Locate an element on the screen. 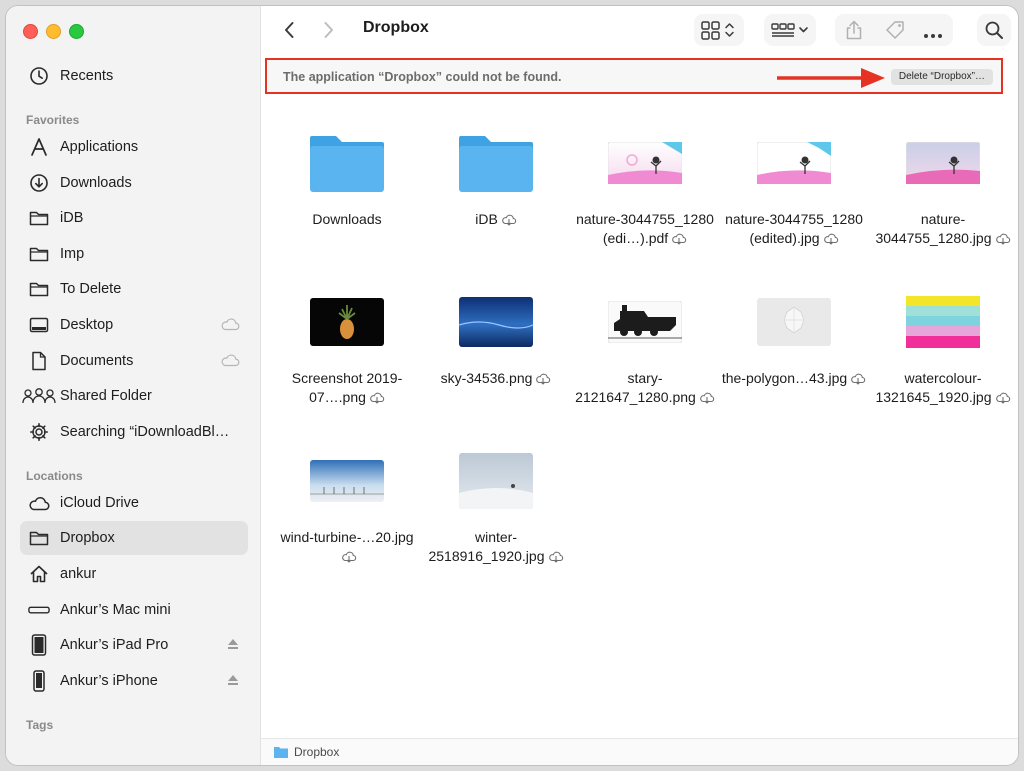 Image resolution: width=1024 pixels, height=771 pixels. home-icon is located at coordinates (39, 574).